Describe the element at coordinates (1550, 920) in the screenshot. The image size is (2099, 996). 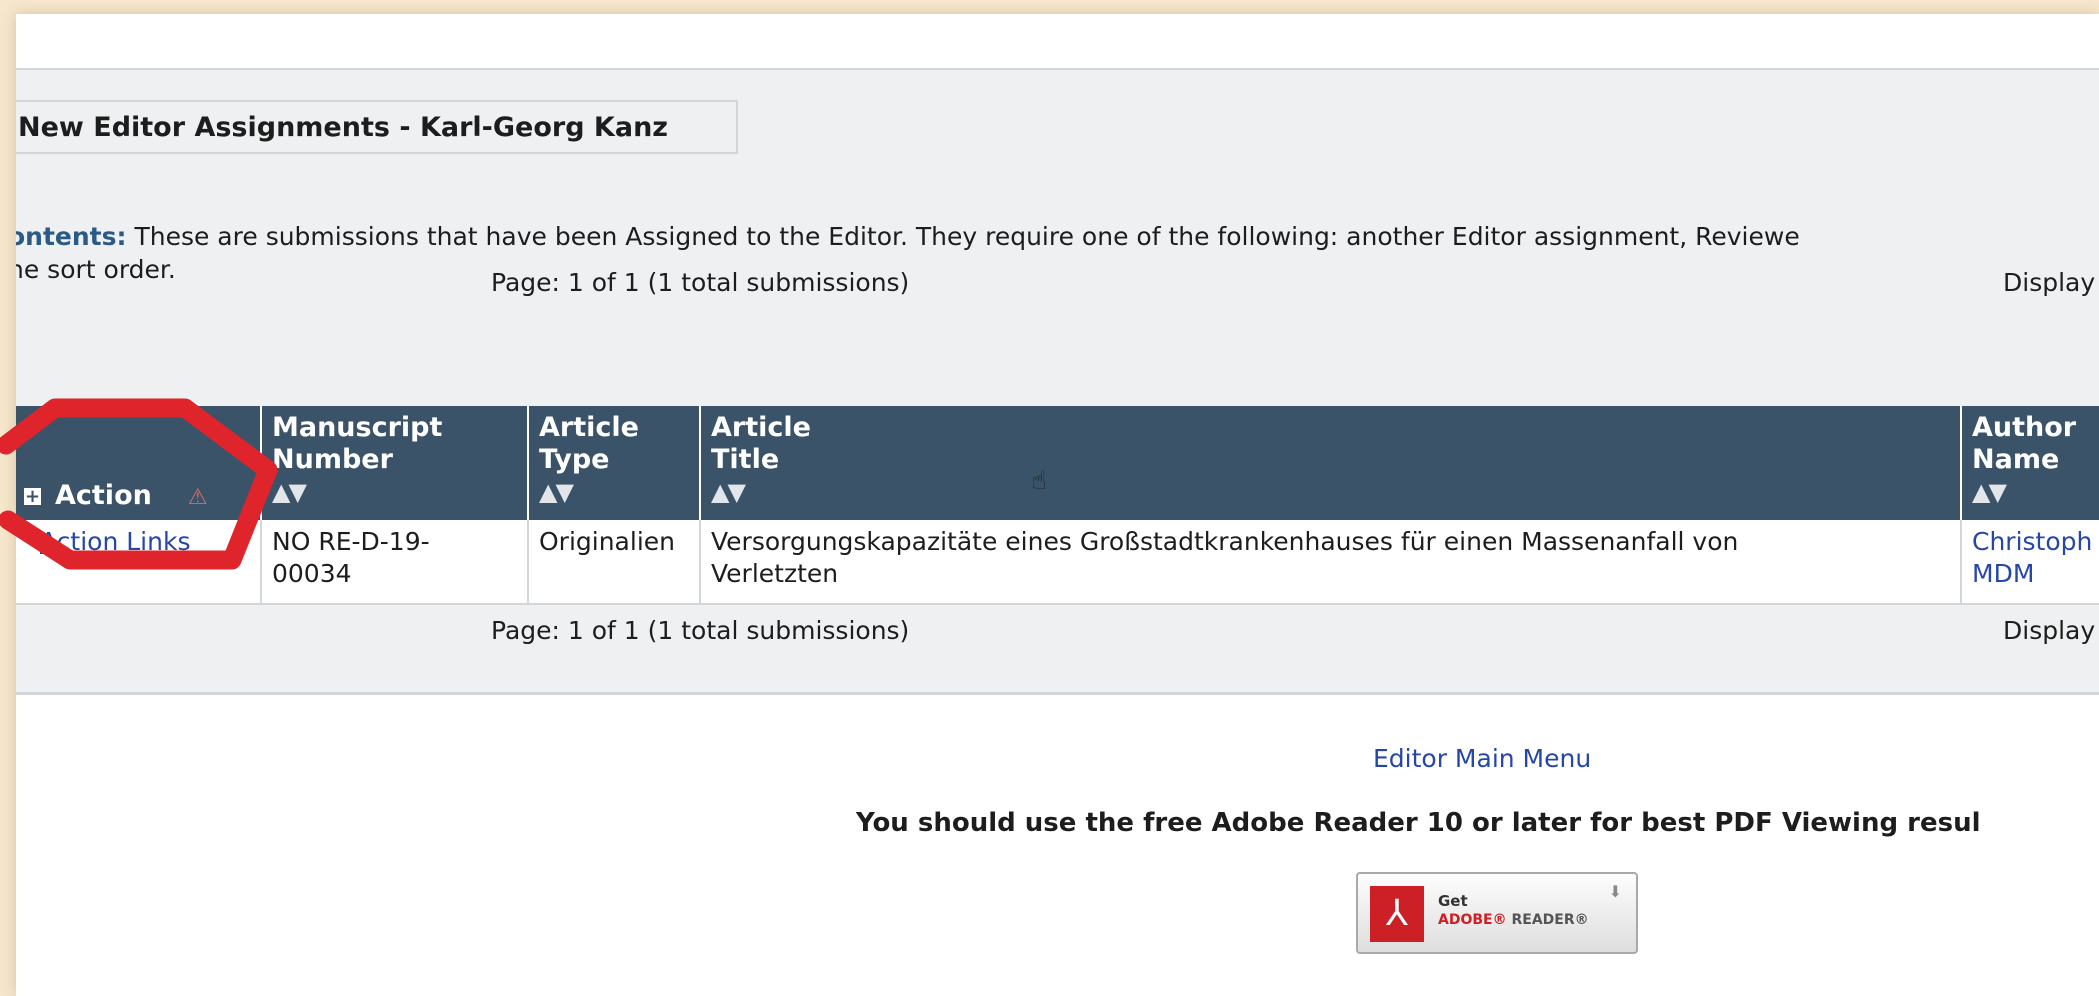
I see `reader-badge-product: READER®` at that location.